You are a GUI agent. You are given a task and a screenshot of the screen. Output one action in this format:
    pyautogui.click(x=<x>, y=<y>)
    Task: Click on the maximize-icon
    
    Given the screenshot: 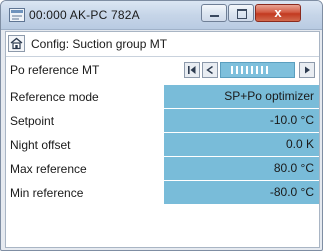 What is the action you would take?
    pyautogui.click(x=242, y=14)
    